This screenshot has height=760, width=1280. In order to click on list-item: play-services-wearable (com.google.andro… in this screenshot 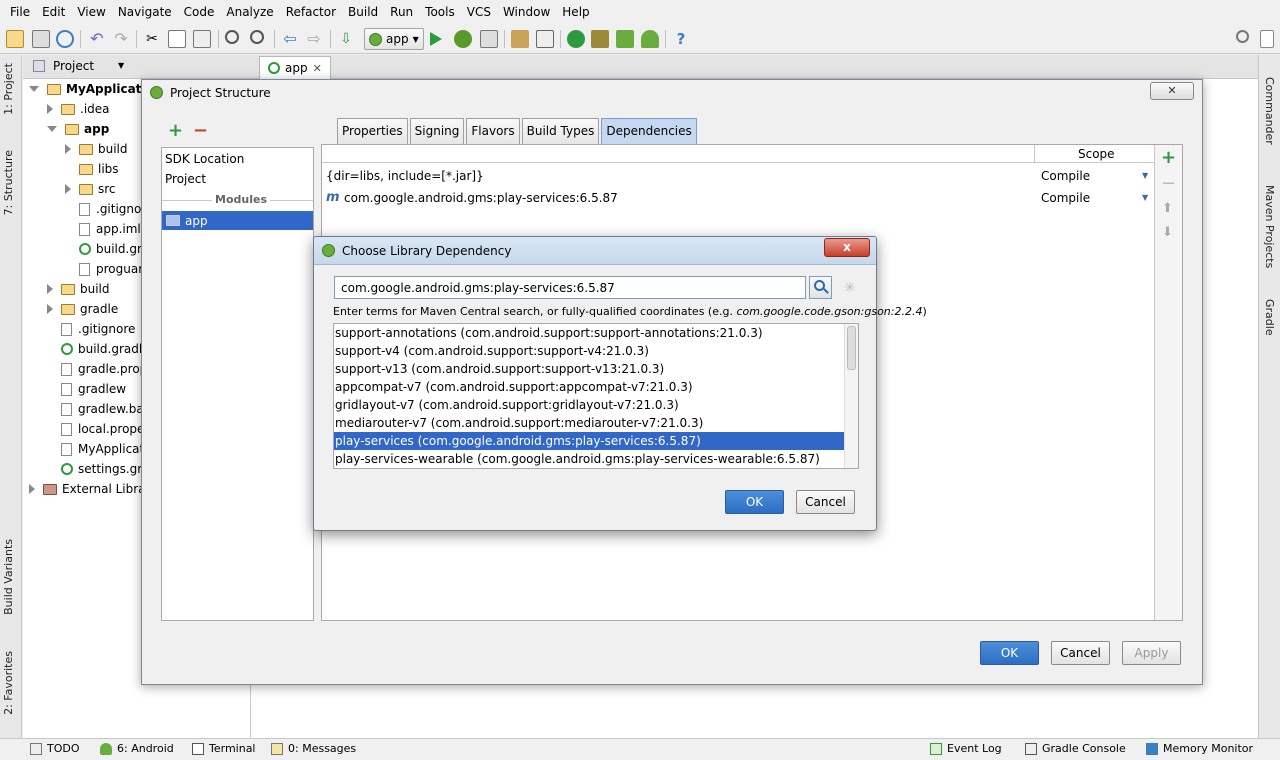, I will do `click(589, 459)`.